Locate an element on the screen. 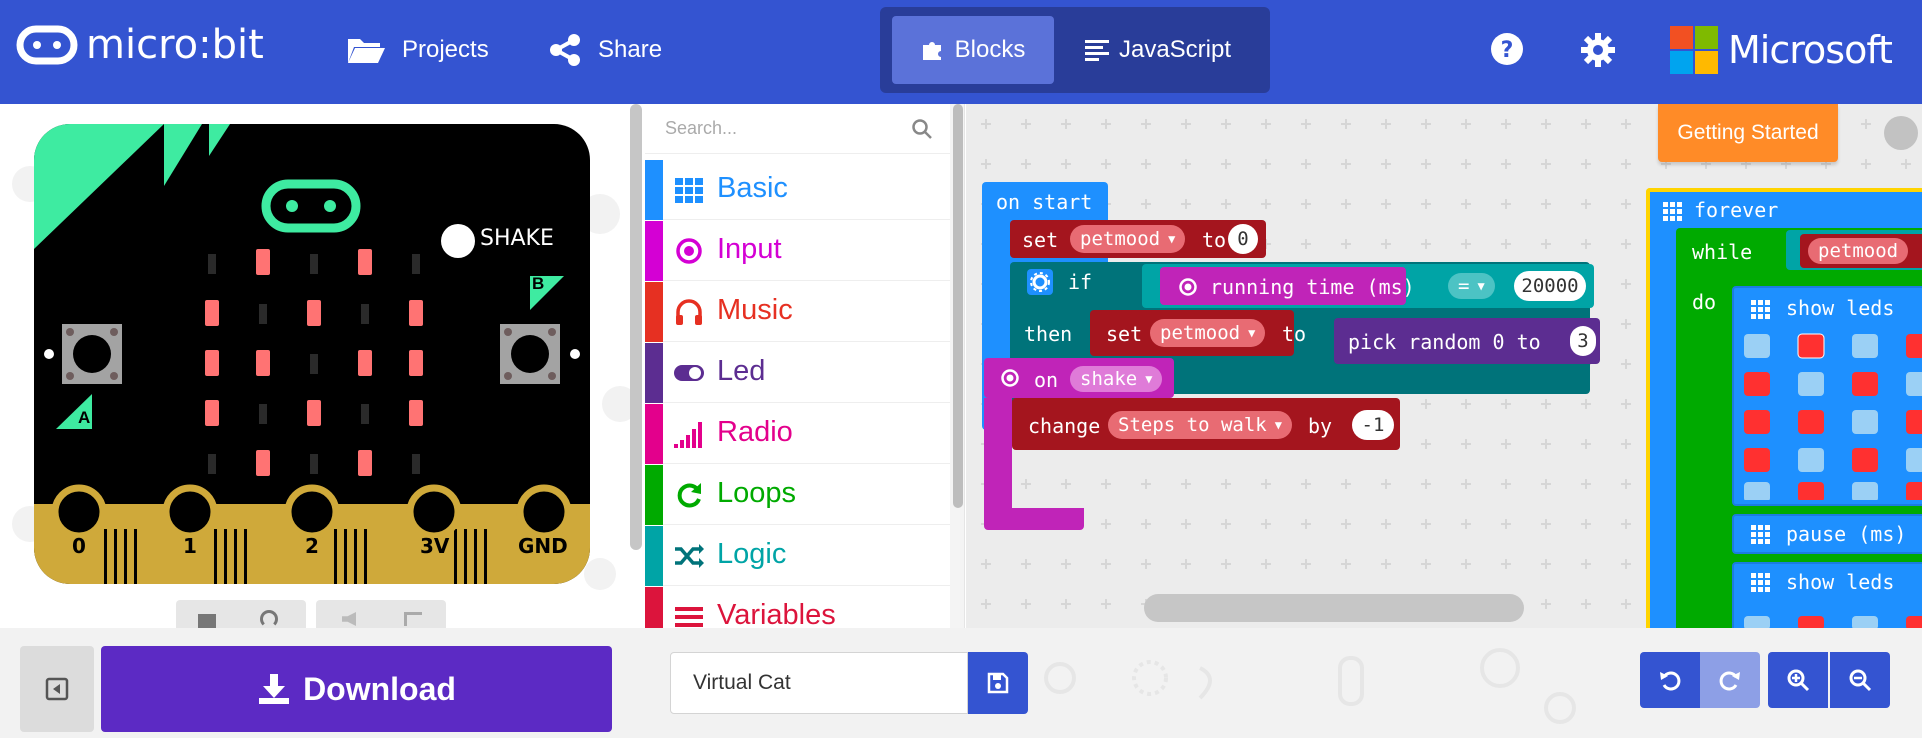 The image size is (1922, 738). gear-icon is located at coordinates (1040, 282).